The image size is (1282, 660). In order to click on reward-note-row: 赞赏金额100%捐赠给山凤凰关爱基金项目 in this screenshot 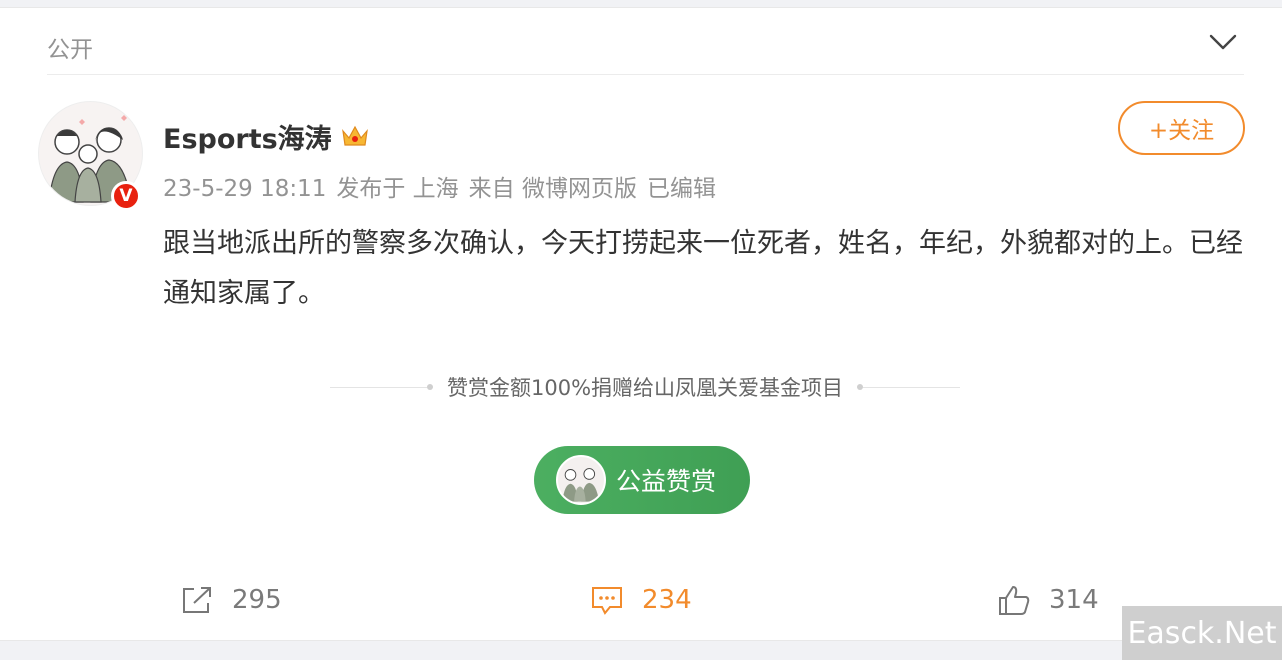, I will do `click(645, 387)`.